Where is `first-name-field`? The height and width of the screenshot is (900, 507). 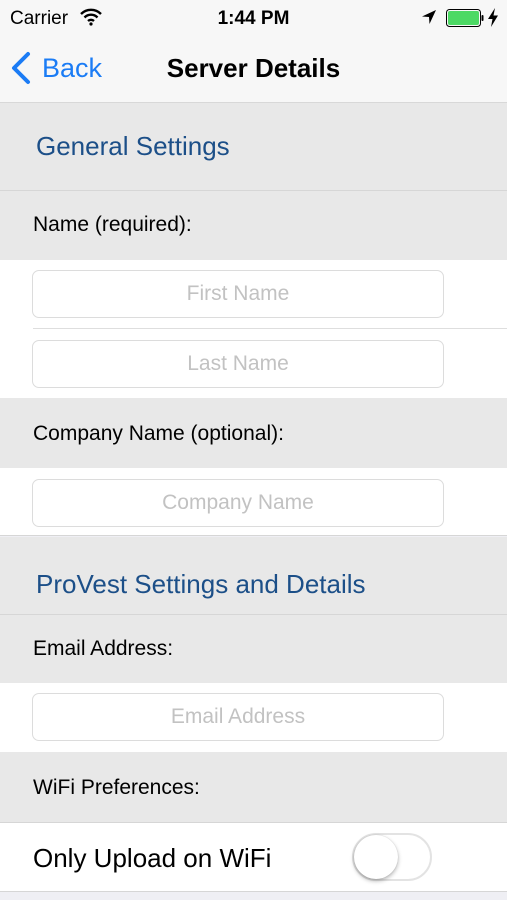
first-name-field is located at coordinates (238, 294).